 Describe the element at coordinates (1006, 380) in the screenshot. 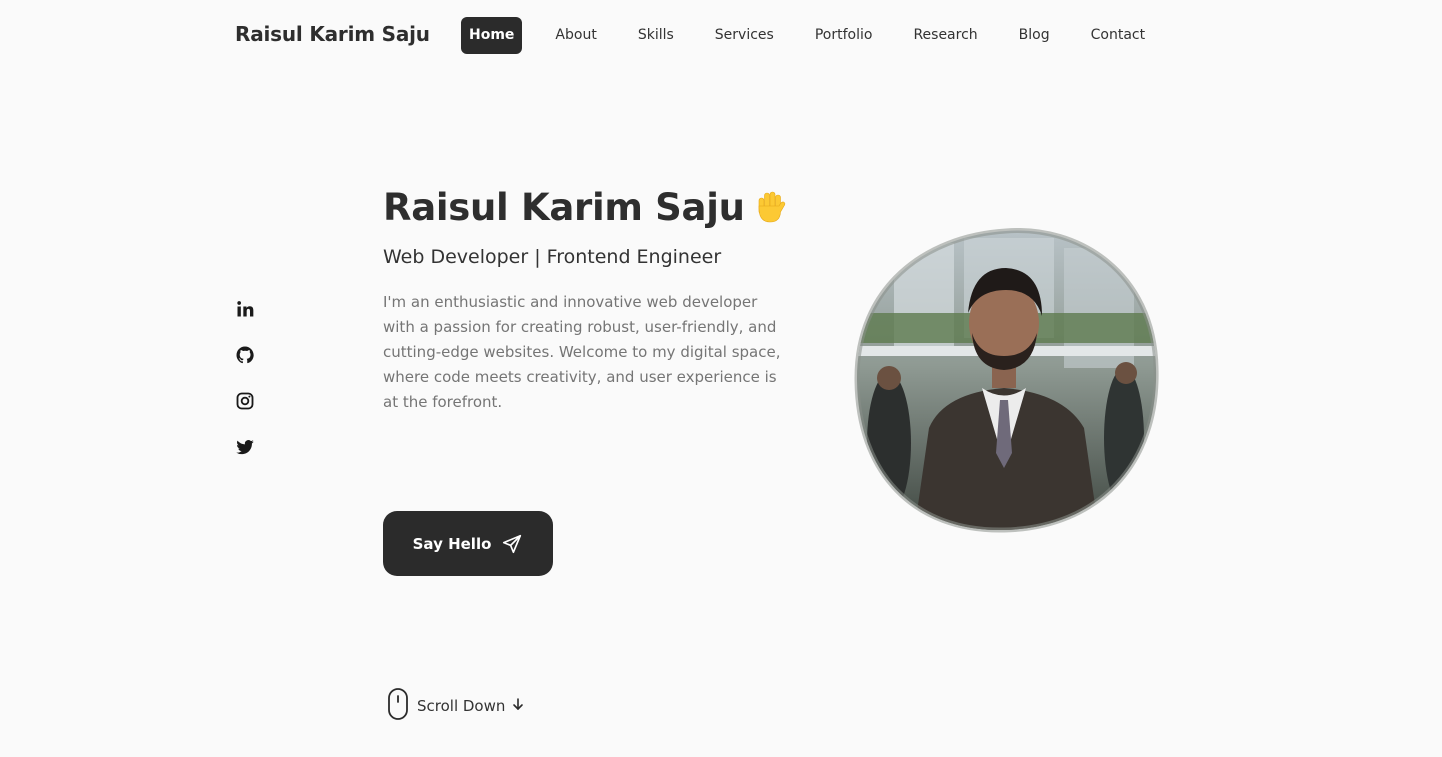

I see `profile-photo` at that location.